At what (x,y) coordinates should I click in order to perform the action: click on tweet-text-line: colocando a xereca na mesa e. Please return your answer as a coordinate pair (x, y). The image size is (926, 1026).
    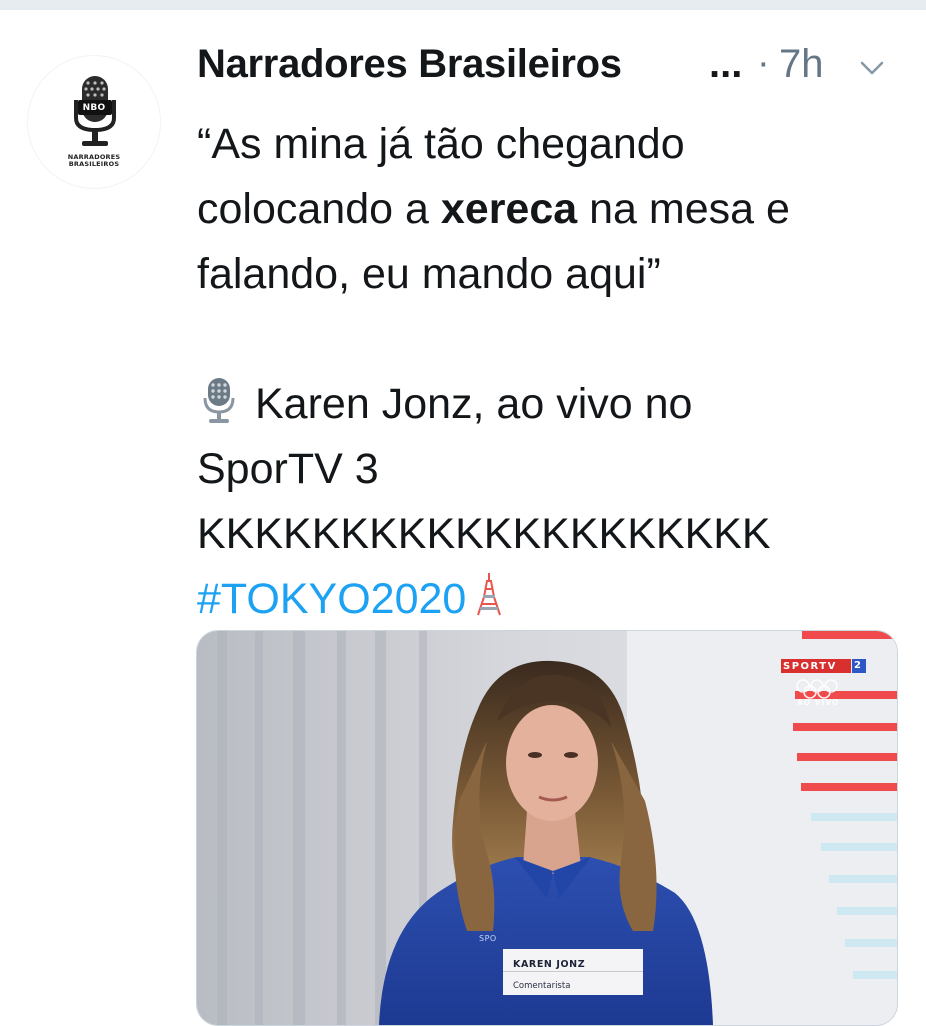
    Looking at the image, I should click on (547, 209).